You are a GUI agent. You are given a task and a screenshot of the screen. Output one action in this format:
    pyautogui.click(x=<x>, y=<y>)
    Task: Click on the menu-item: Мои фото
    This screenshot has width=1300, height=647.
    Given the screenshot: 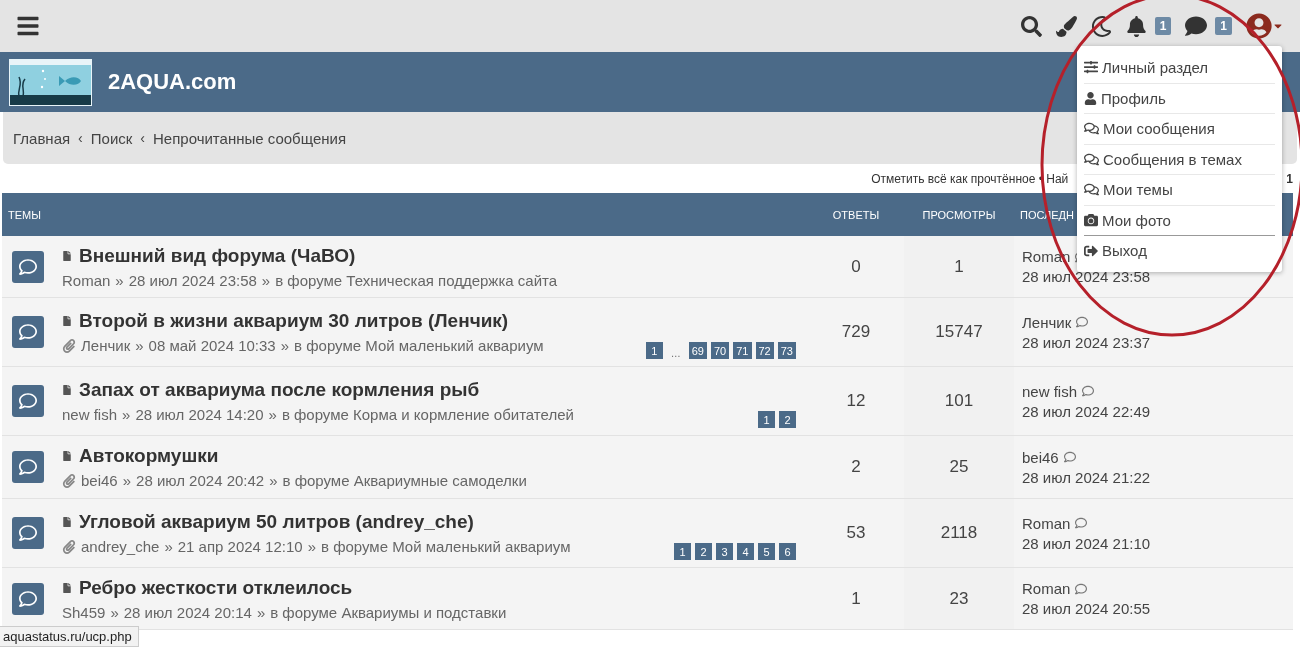 What is the action you would take?
    pyautogui.click(x=1179, y=219)
    